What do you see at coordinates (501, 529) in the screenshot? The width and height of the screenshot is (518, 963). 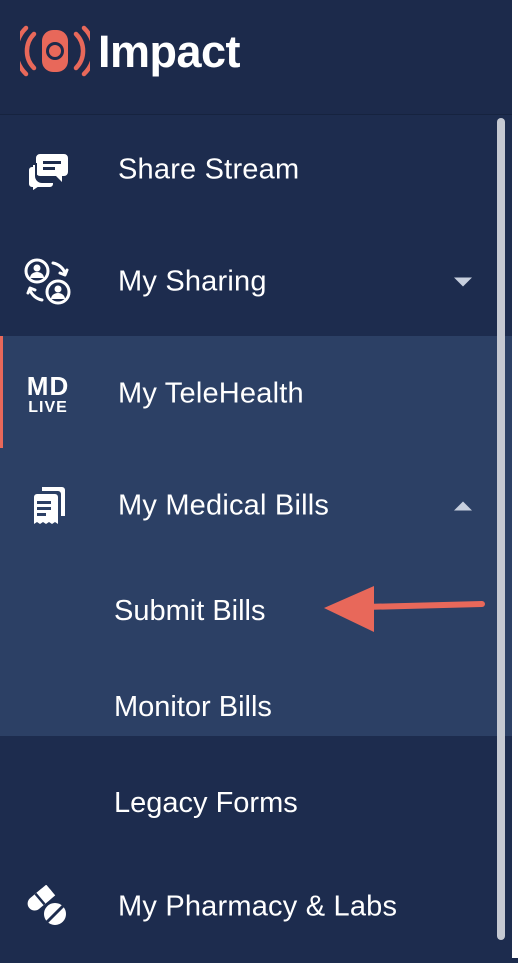 I see `scrollbar-thumb` at bounding box center [501, 529].